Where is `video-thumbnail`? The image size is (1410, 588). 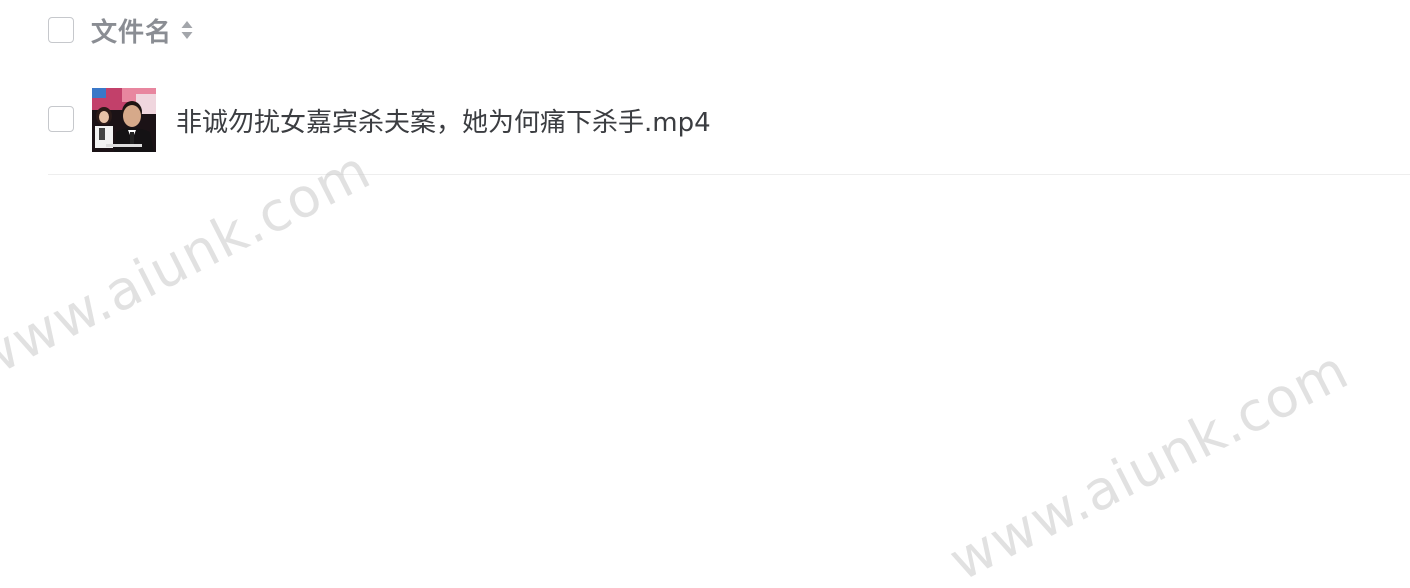
video-thumbnail is located at coordinates (124, 120).